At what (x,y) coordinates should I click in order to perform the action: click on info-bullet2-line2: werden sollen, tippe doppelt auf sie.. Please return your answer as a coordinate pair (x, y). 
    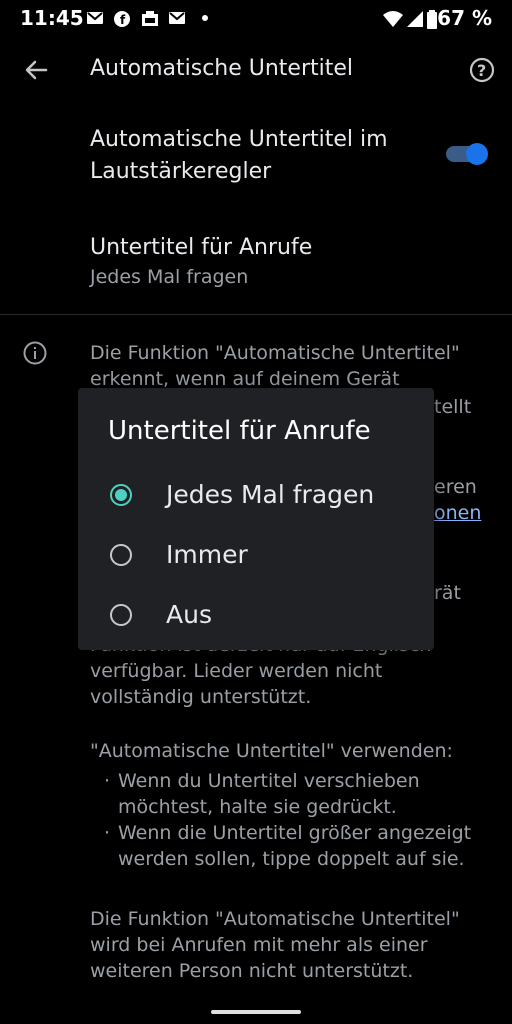
    Looking at the image, I should click on (291, 859).